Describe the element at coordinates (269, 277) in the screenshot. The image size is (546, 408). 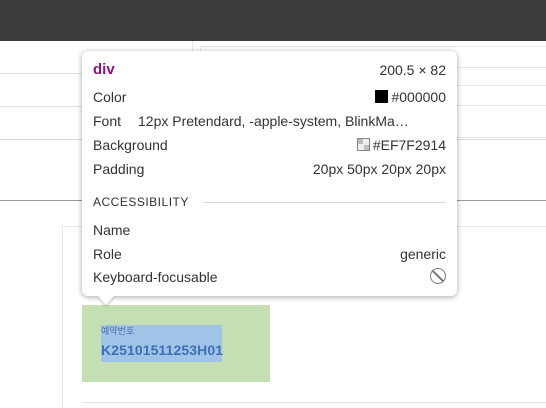
I see `a11y-focusable-row: Keyboard-focusable` at that location.